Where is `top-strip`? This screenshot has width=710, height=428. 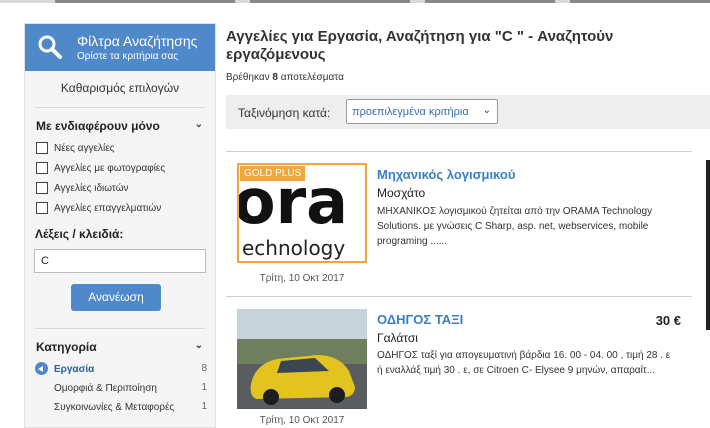
top-strip is located at coordinates (355, 1).